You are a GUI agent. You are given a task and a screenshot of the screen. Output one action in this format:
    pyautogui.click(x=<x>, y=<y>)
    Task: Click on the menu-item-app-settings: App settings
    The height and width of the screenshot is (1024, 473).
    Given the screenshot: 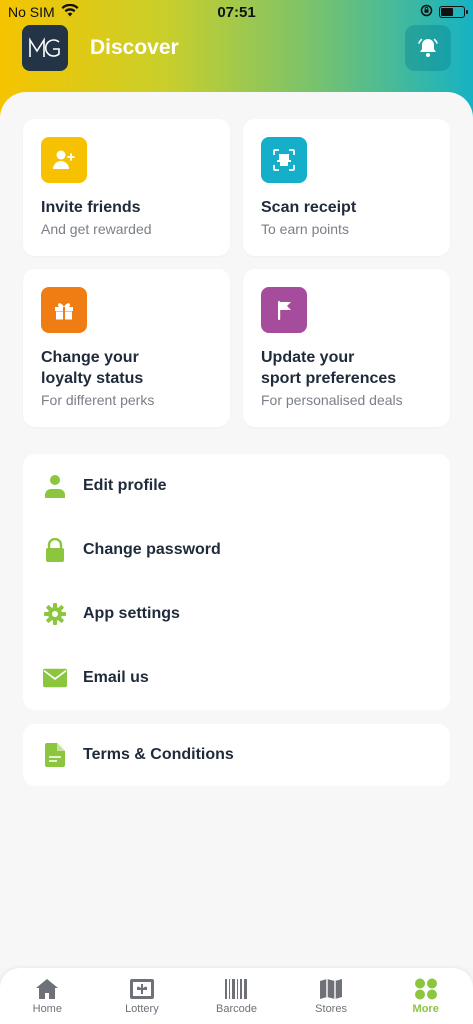 What is the action you would take?
    pyautogui.click(x=236, y=614)
    